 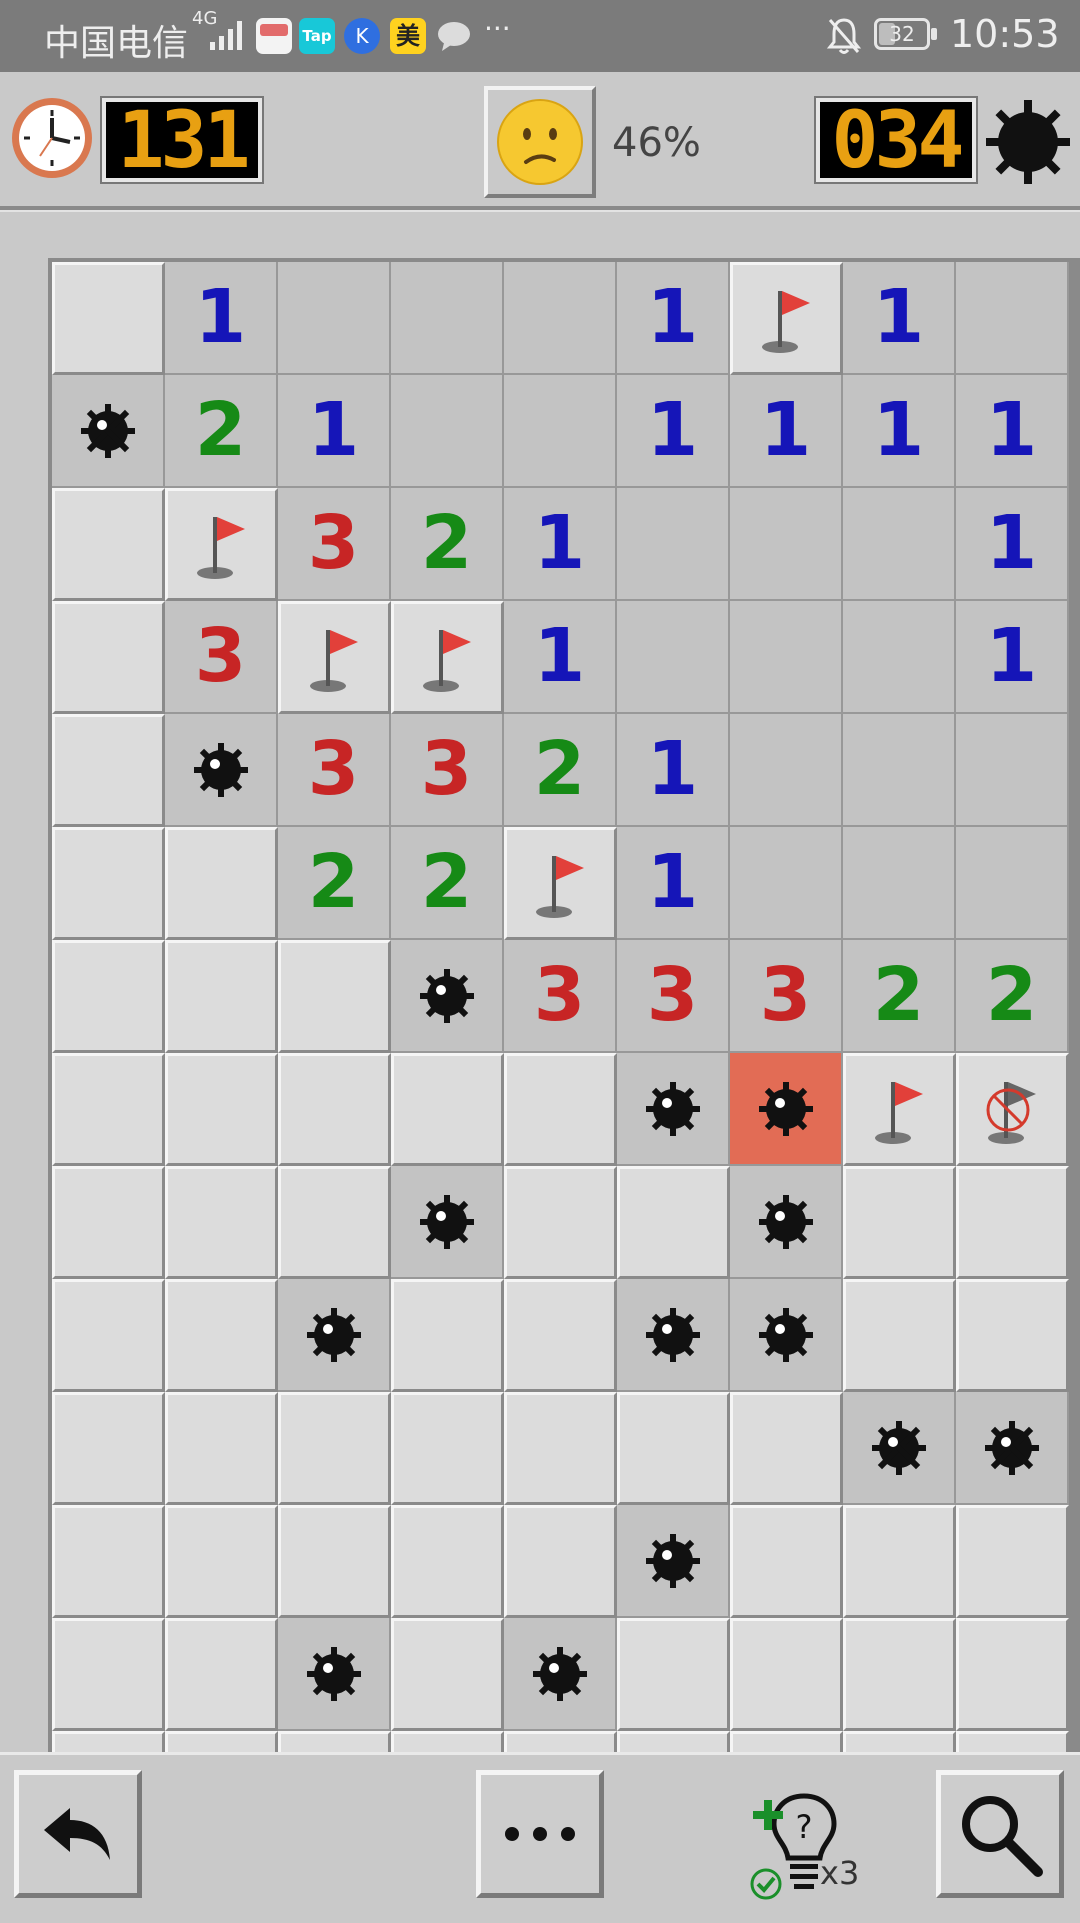 What do you see at coordinates (540, 1834) in the screenshot?
I see `more-button` at bounding box center [540, 1834].